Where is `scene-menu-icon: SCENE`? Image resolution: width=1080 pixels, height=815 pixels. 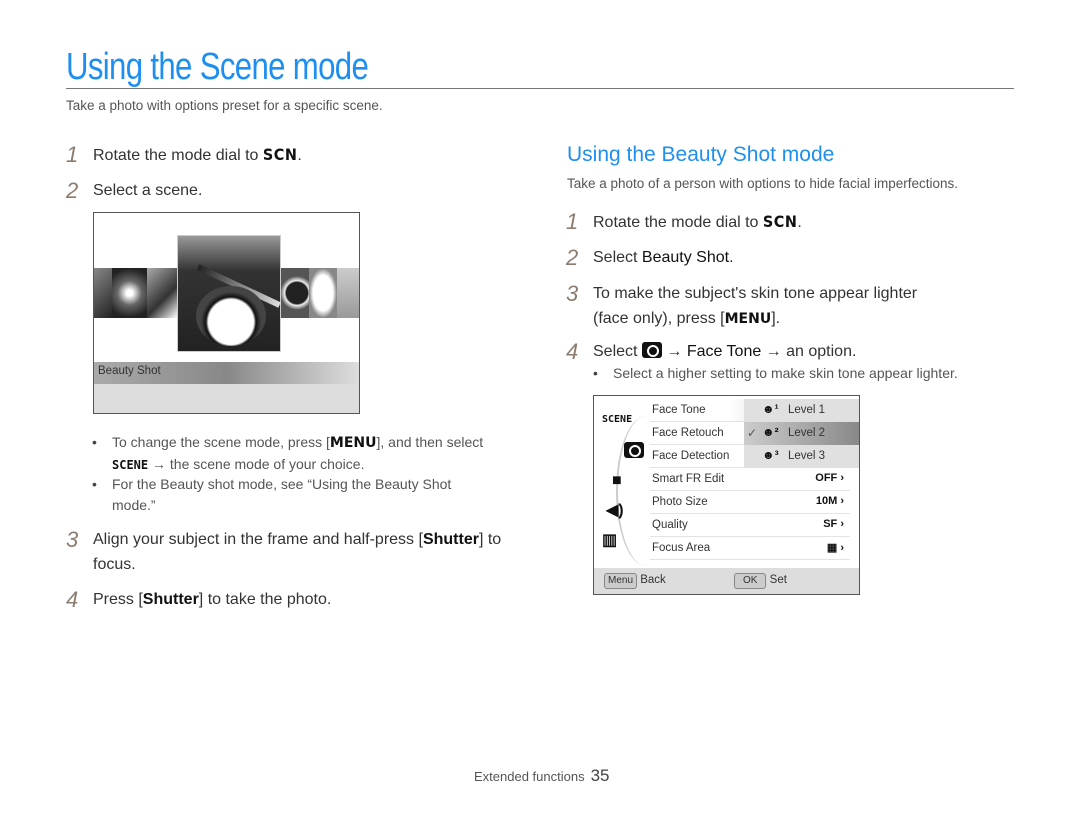
scene-menu-icon: SCENE is located at coordinates (130, 465).